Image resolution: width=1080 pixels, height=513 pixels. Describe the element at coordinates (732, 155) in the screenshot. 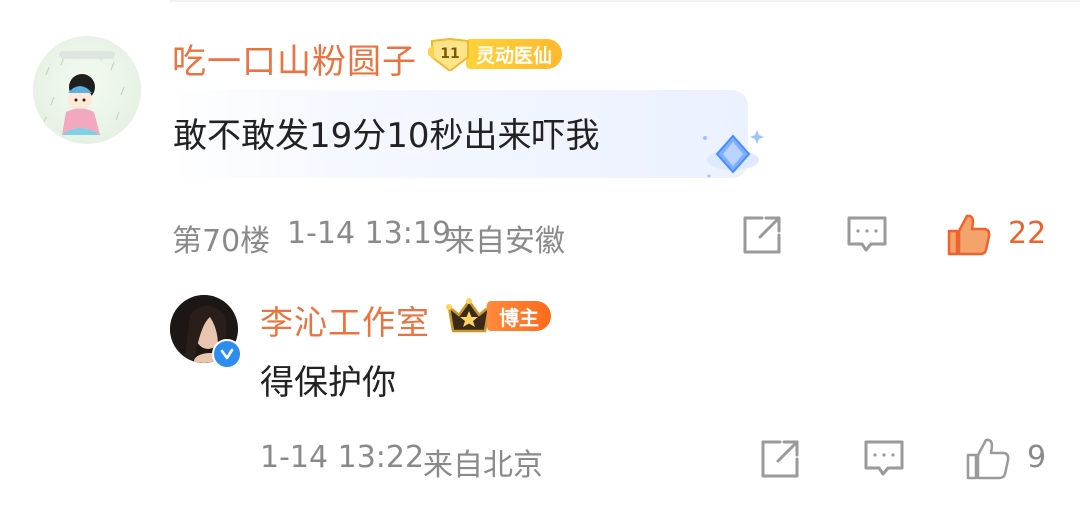

I see `diamond-icon` at that location.